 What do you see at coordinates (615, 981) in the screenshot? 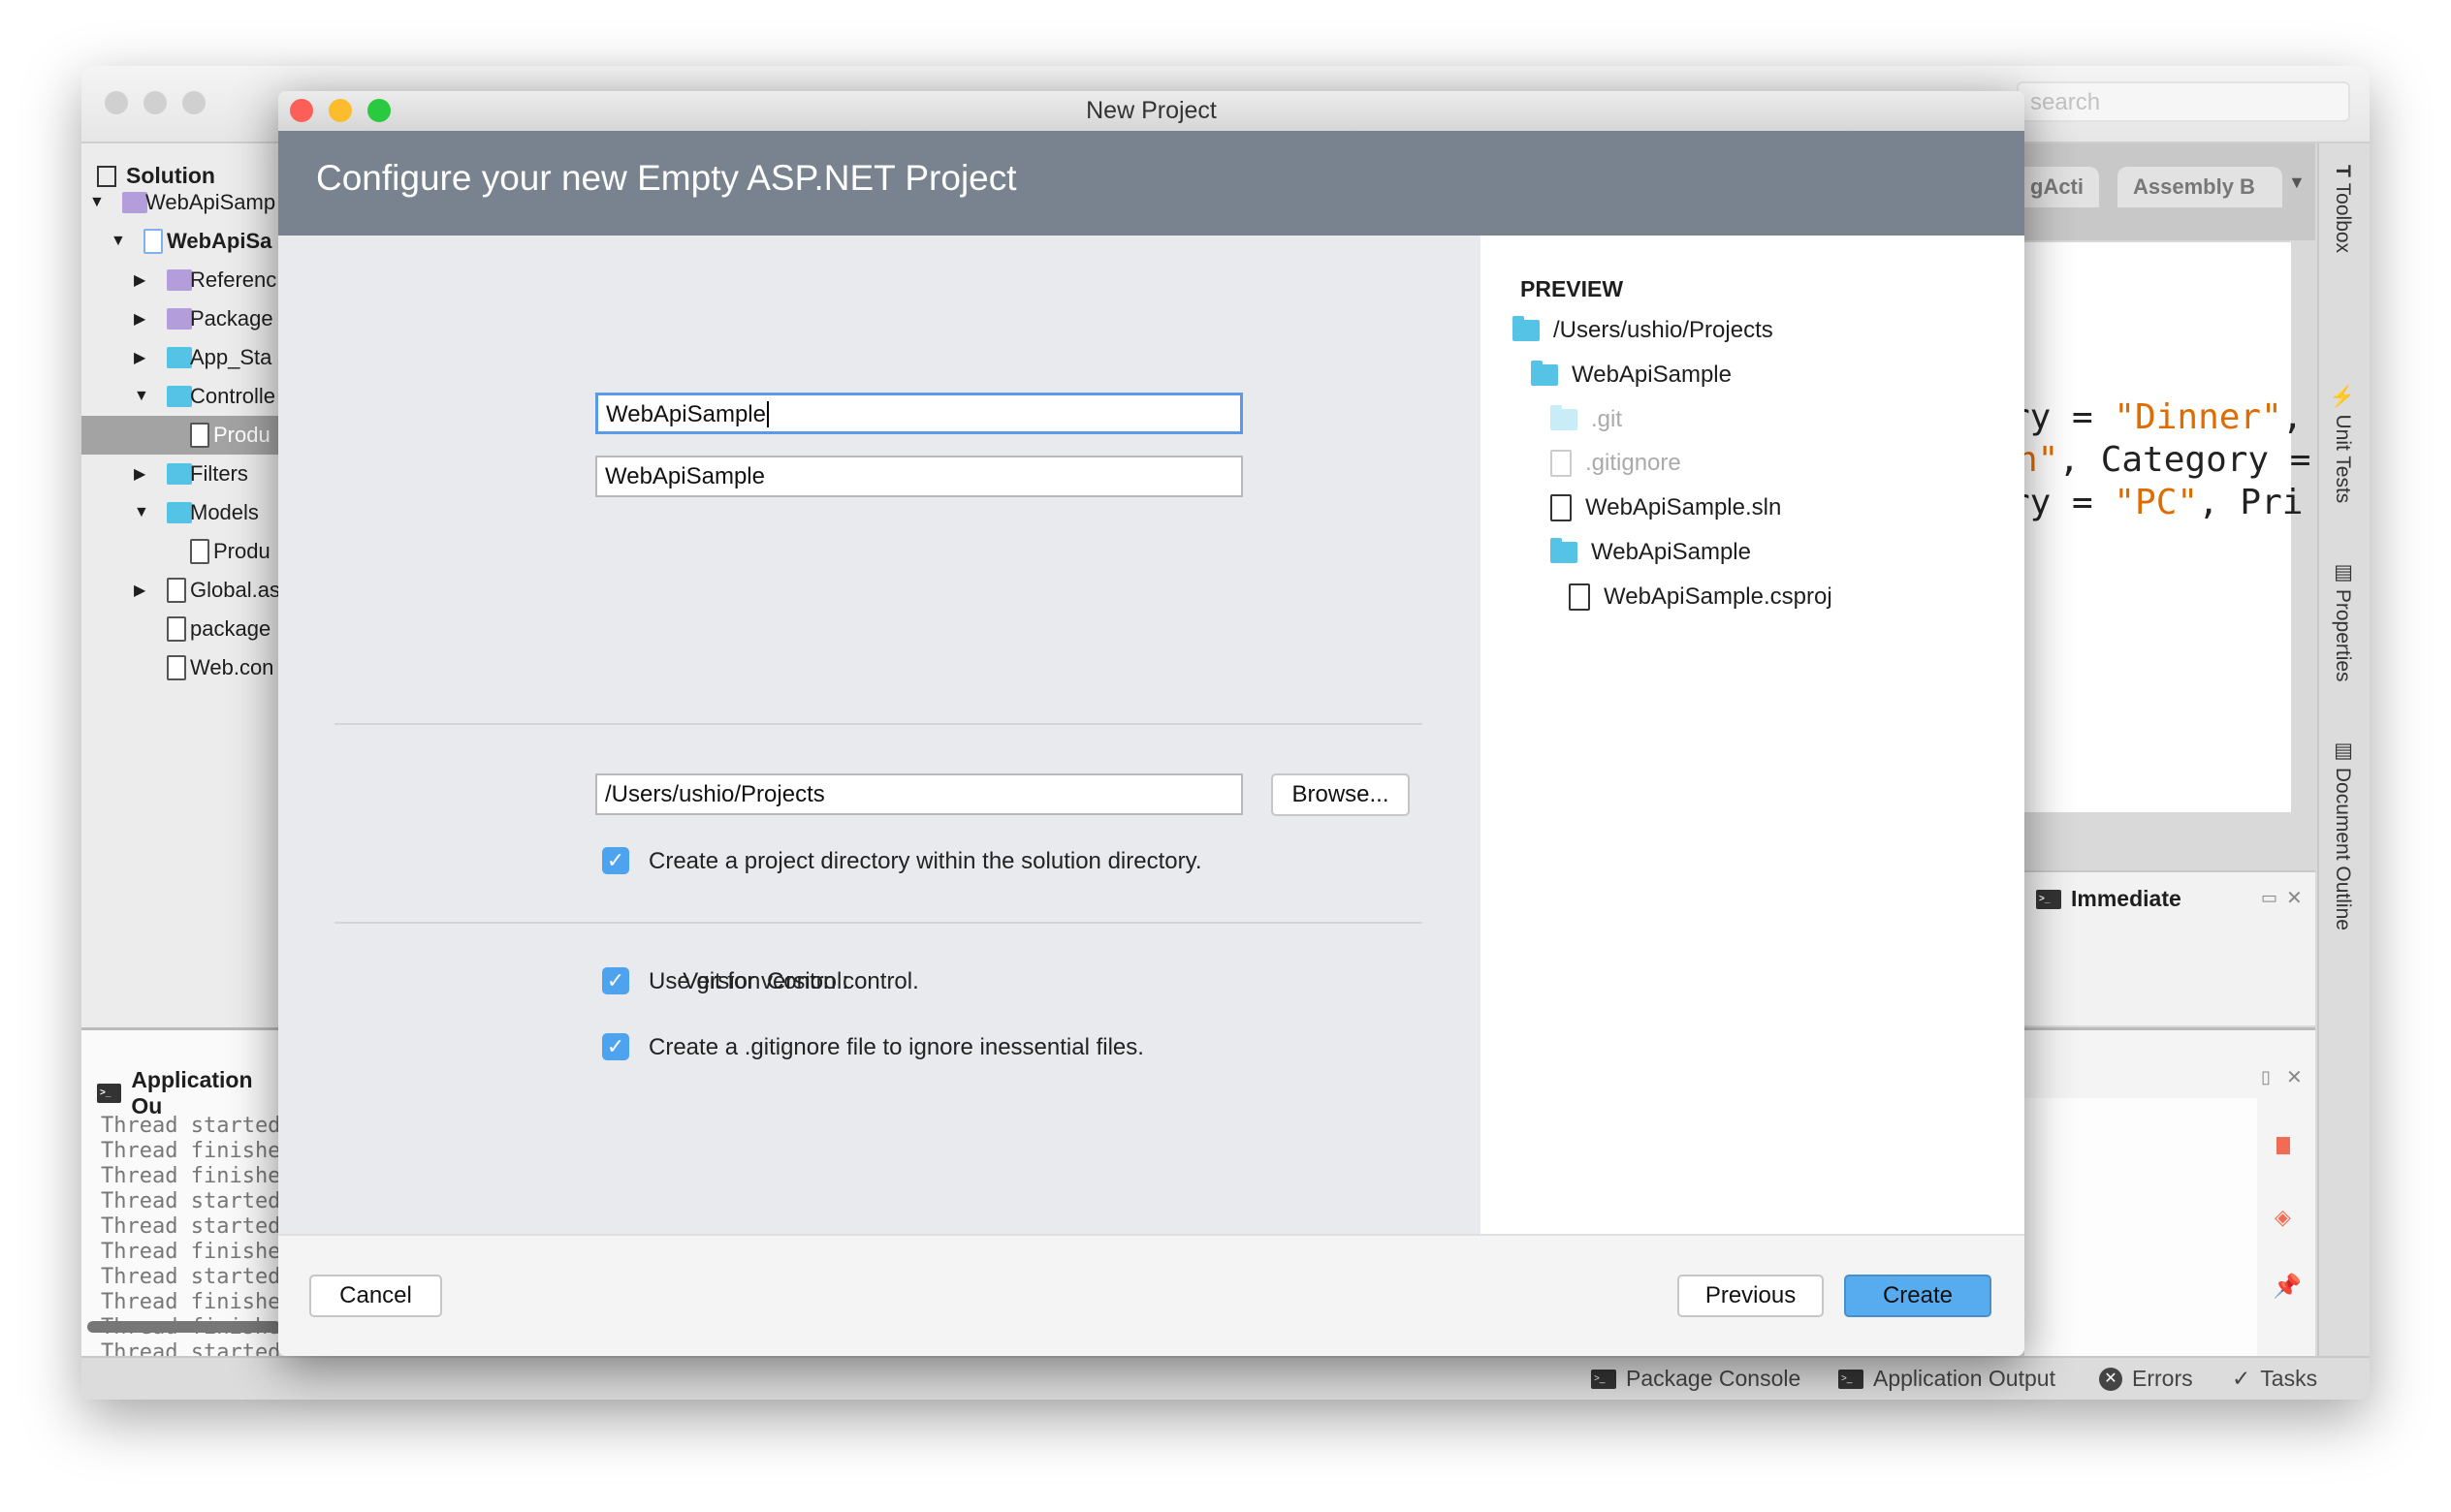
I see `use-git-checkbox: ✓` at bounding box center [615, 981].